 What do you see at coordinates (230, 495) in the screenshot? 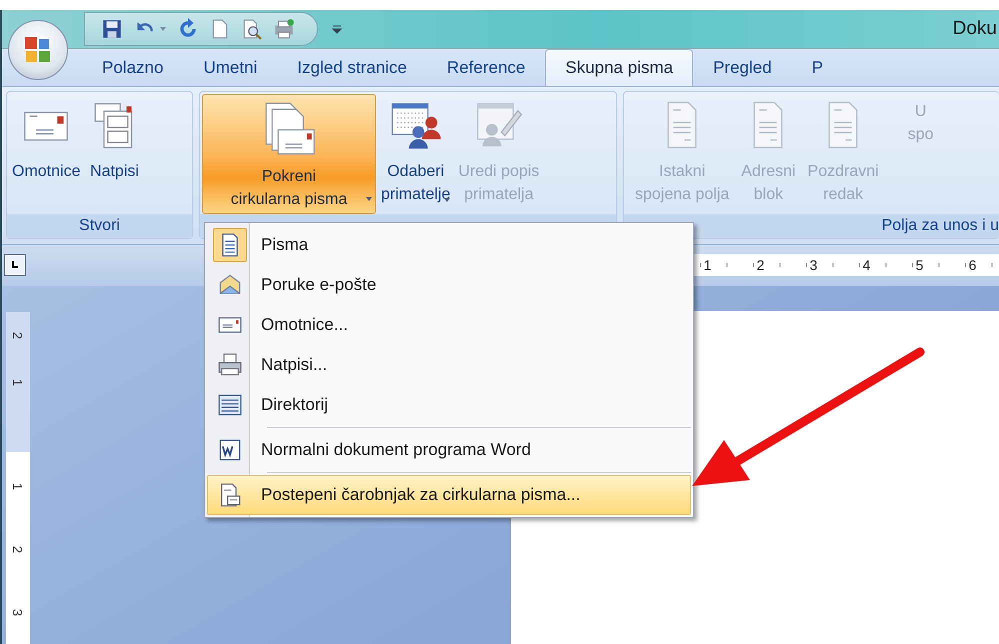
I see `document-icon` at bounding box center [230, 495].